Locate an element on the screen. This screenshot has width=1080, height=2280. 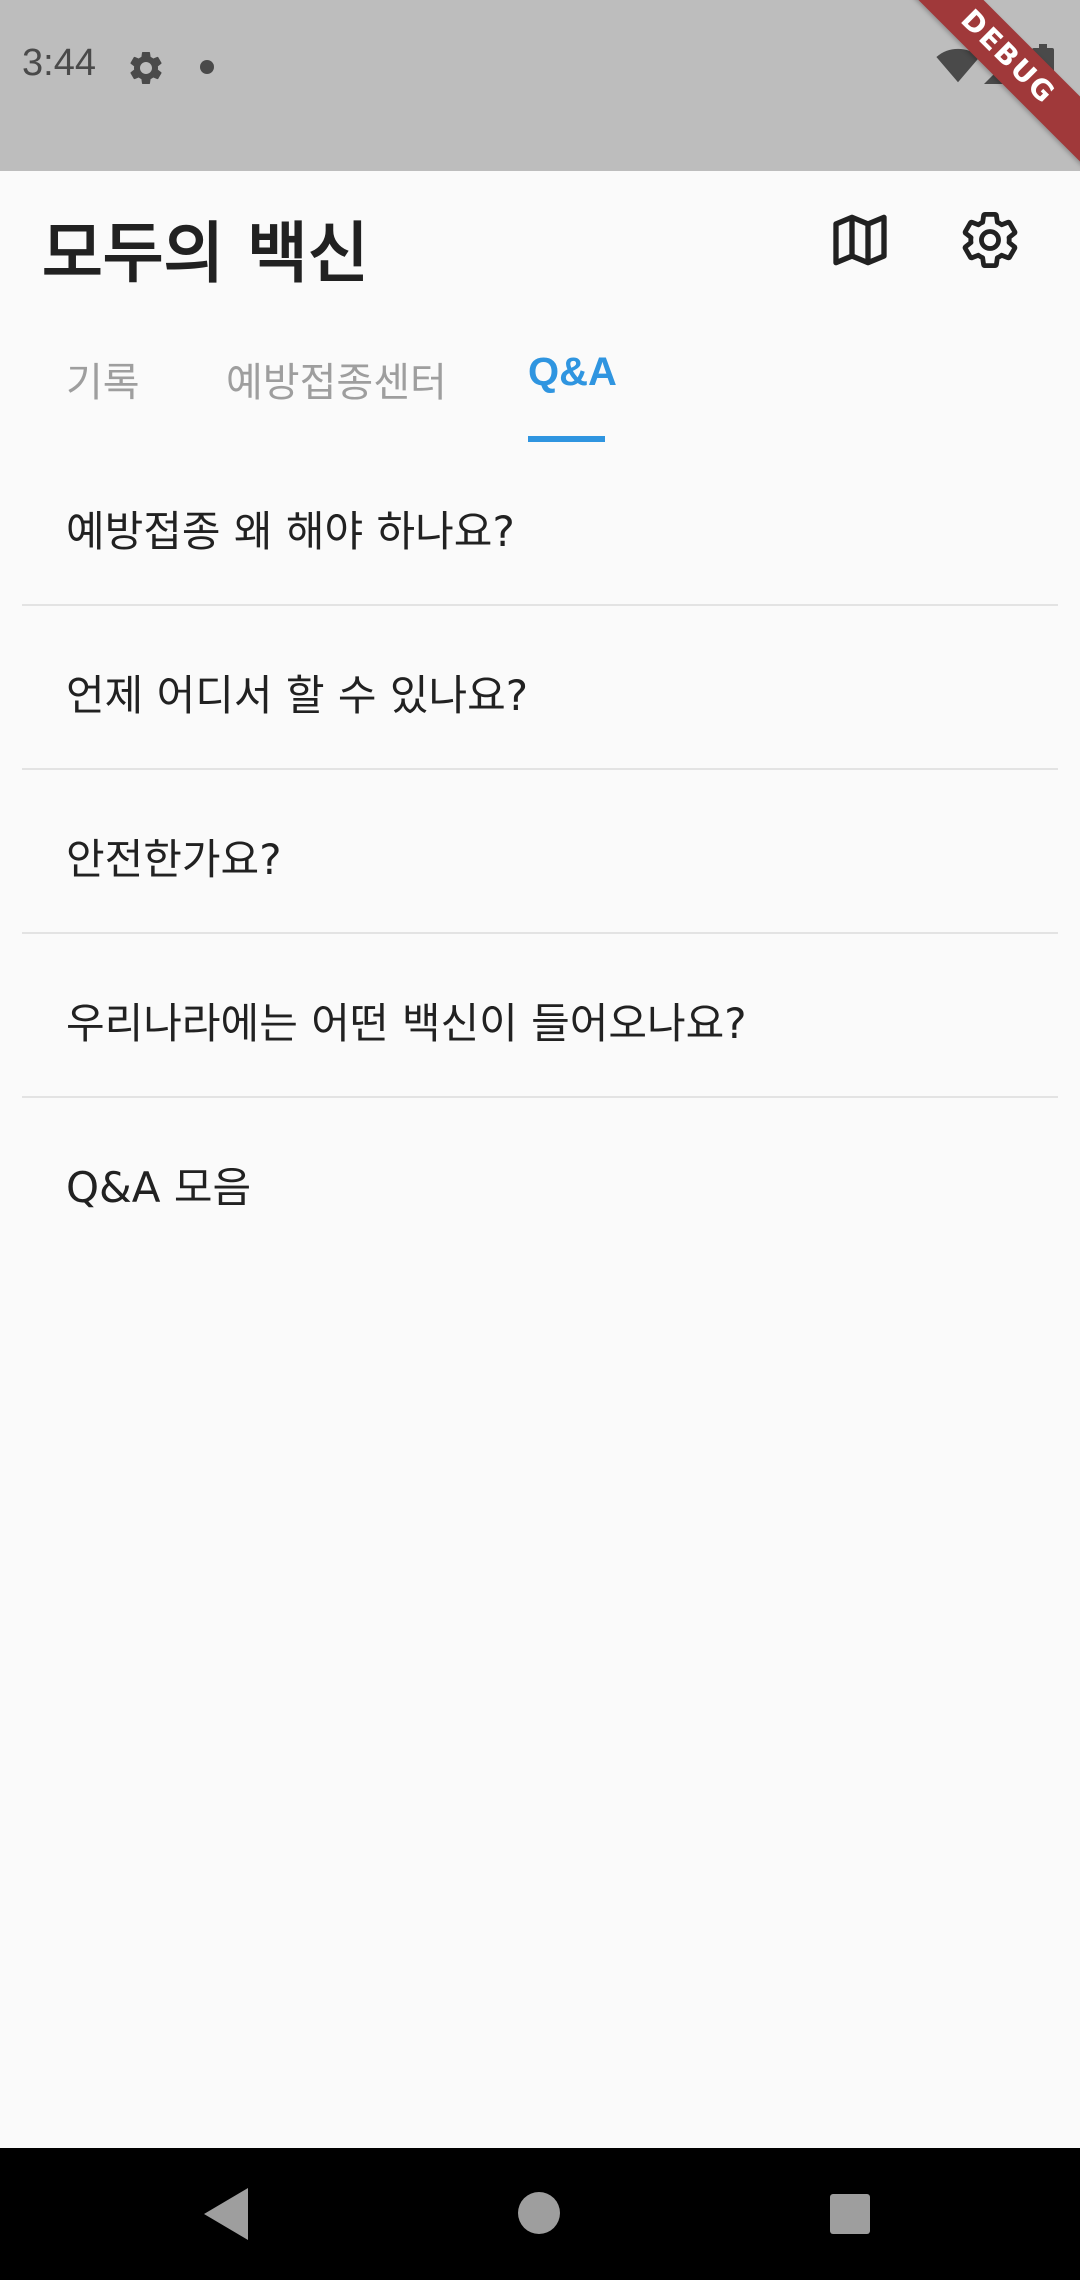
list-item: 언제 어디서 할 수 있나요? is located at coordinates (540, 688).